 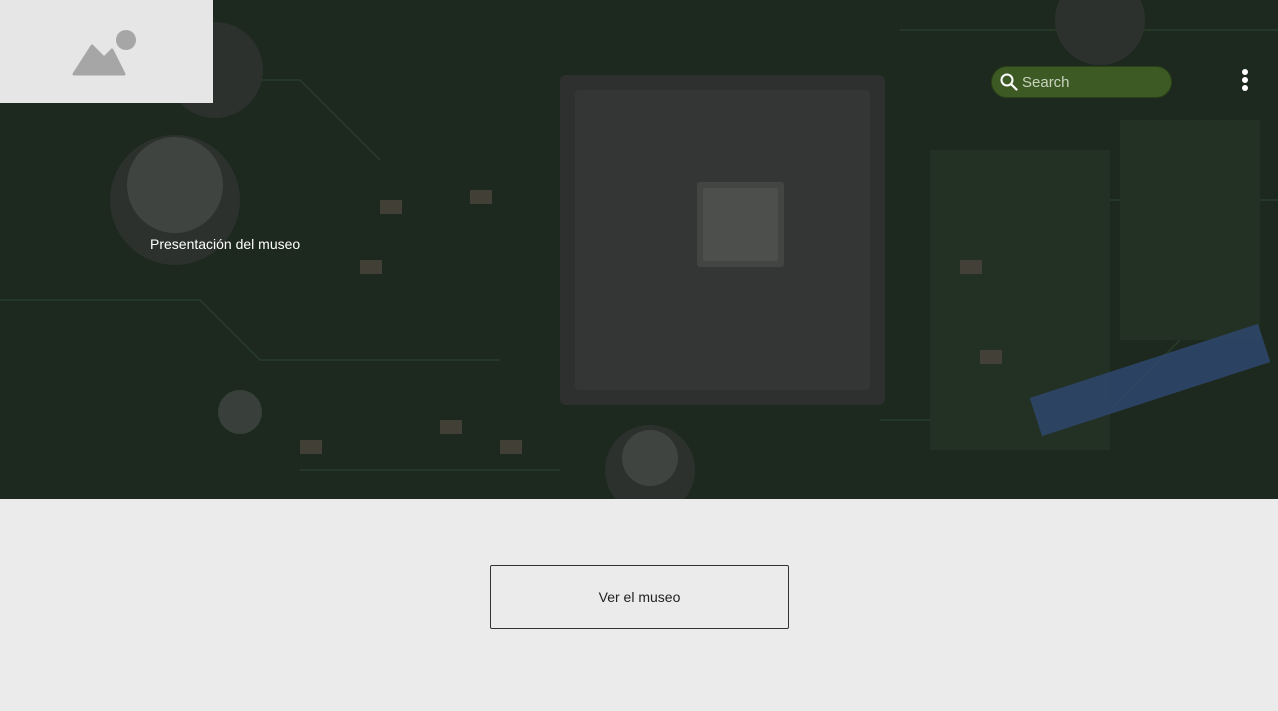 I want to click on view-museum-button: Ver el museo, so click(x=639, y=597).